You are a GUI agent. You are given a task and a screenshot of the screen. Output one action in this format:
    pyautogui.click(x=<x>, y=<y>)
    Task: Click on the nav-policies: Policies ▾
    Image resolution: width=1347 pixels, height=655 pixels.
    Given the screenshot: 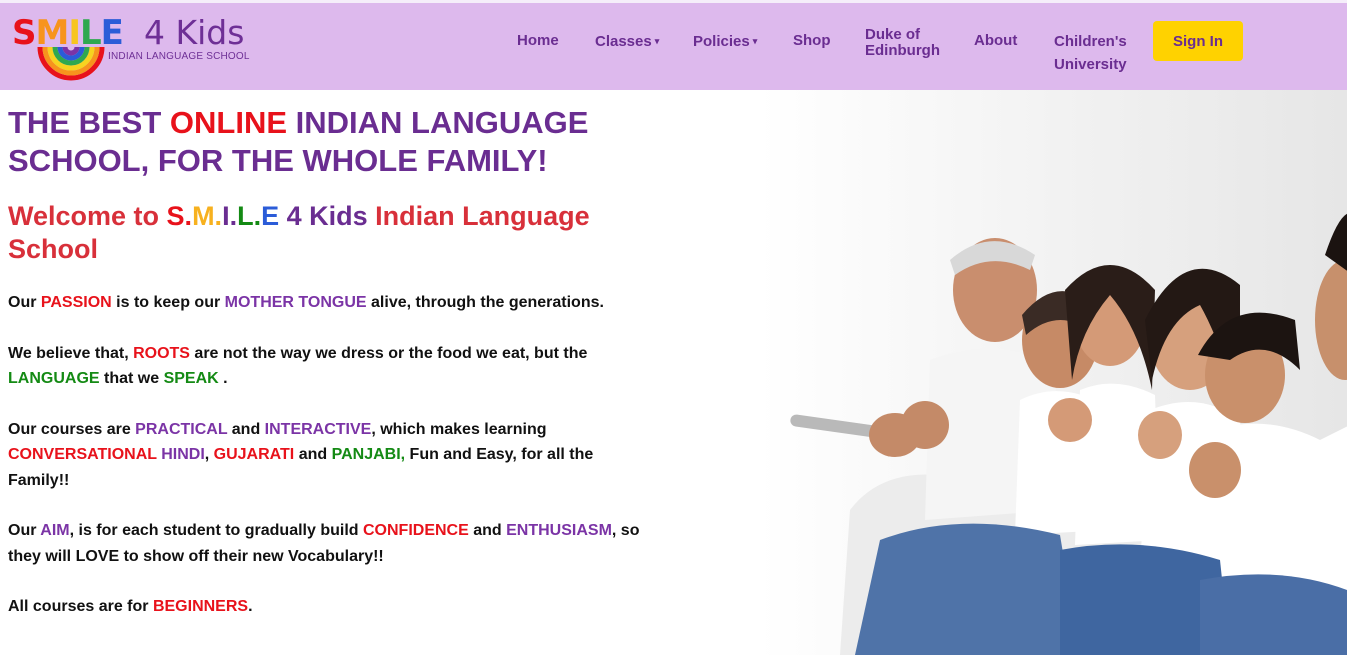 What is the action you would take?
    pyautogui.click(x=725, y=41)
    